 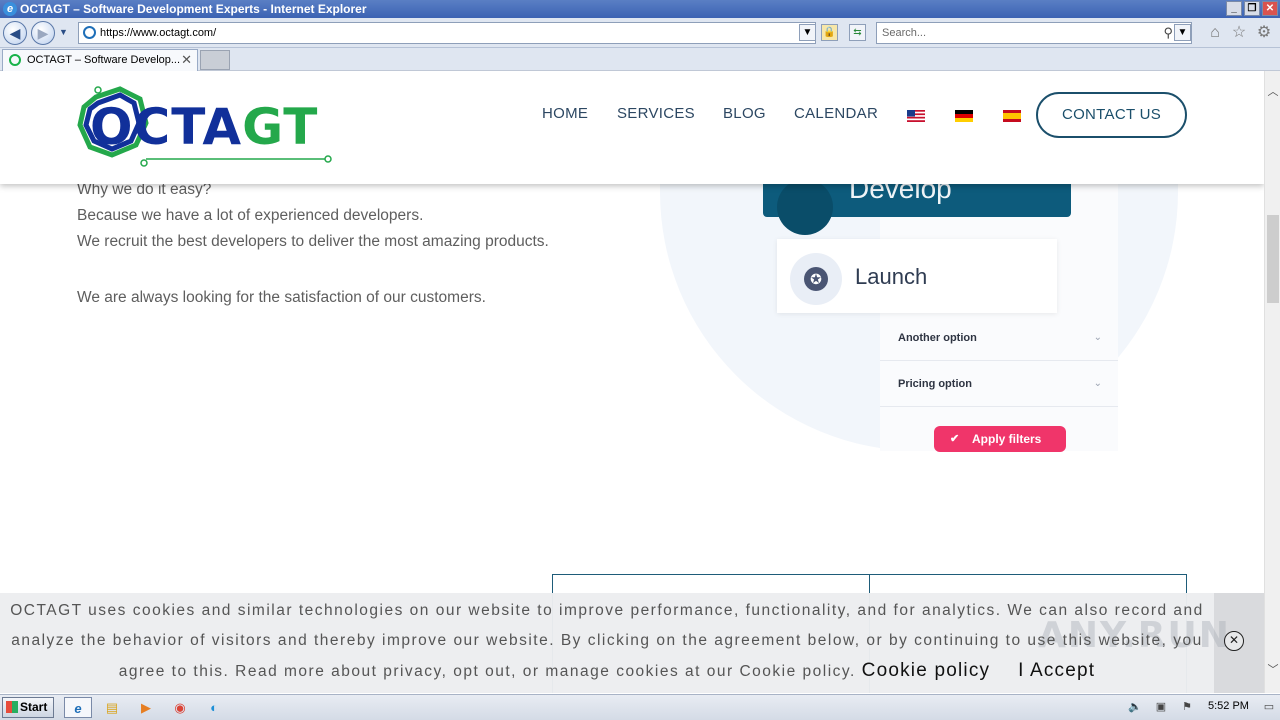 What do you see at coordinates (955, 439) in the screenshot?
I see `check-icon: ✔` at bounding box center [955, 439].